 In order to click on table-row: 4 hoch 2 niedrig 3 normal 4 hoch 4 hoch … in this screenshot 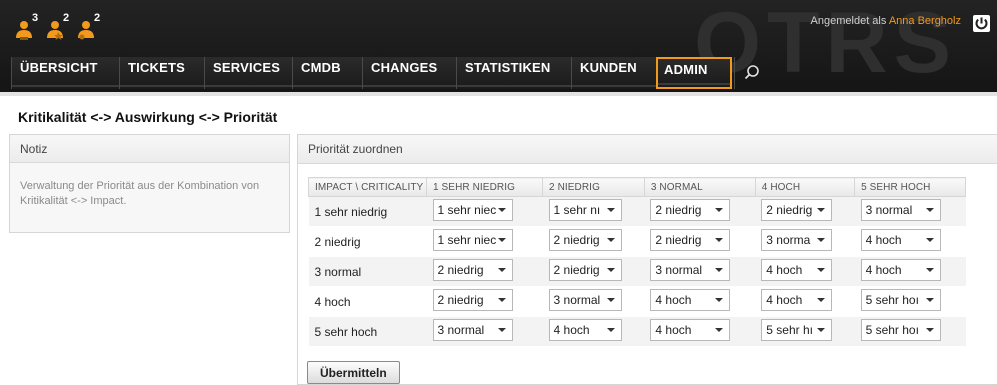, I will do `click(637, 301)`.